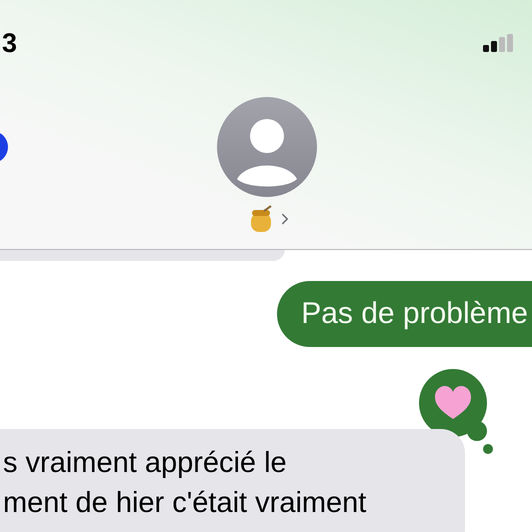 This screenshot has height=532, width=532. Describe the element at coordinates (261, 219) in the screenshot. I see `honey-pot-icon` at that location.